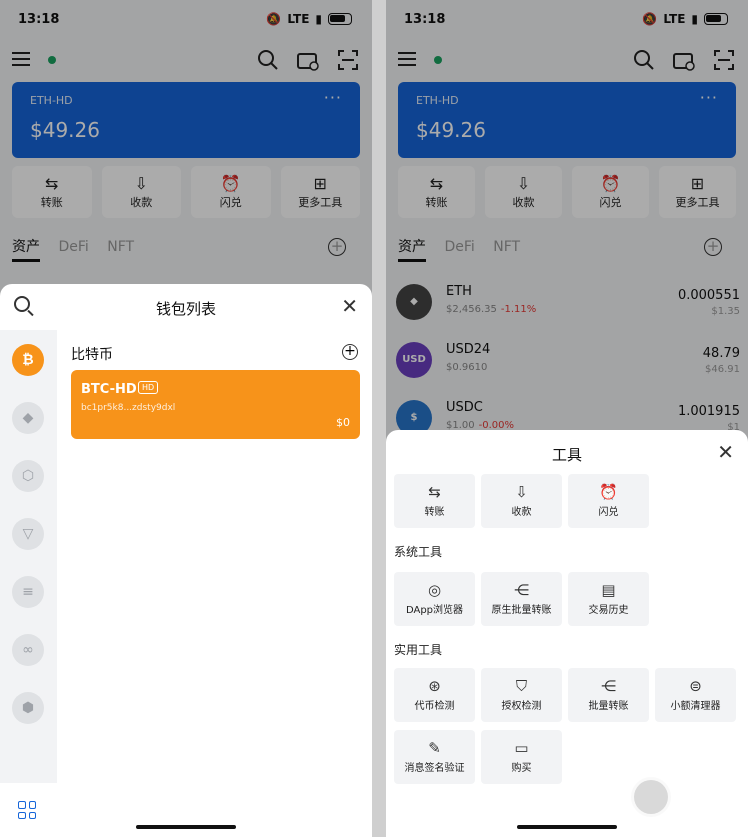 The width and height of the screenshot is (748, 837). What do you see at coordinates (608, 492) in the screenshot?
I see `swap-icon: ⏰` at bounding box center [608, 492].